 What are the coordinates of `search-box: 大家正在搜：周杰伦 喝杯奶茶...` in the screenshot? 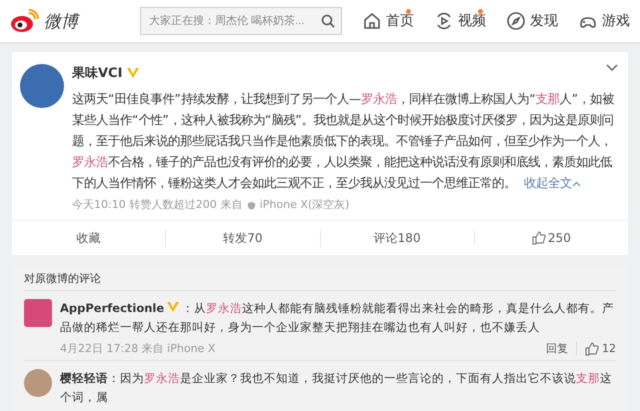 It's located at (241, 21).